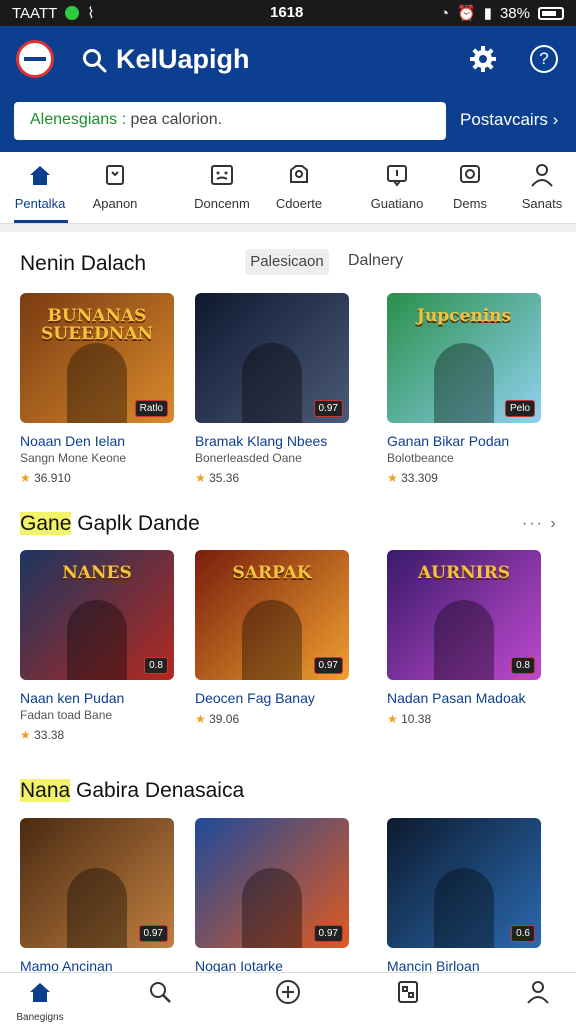 Image resolution: width=576 pixels, height=1024 pixels. Describe the element at coordinates (416, 719) in the screenshot. I see `rating-value: 10.38` at that location.